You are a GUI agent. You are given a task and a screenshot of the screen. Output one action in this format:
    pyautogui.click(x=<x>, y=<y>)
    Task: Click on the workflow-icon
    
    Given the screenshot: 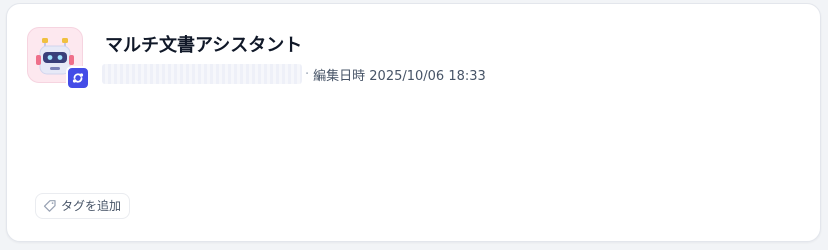 What is the action you would take?
    pyautogui.click(x=78, y=78)
    